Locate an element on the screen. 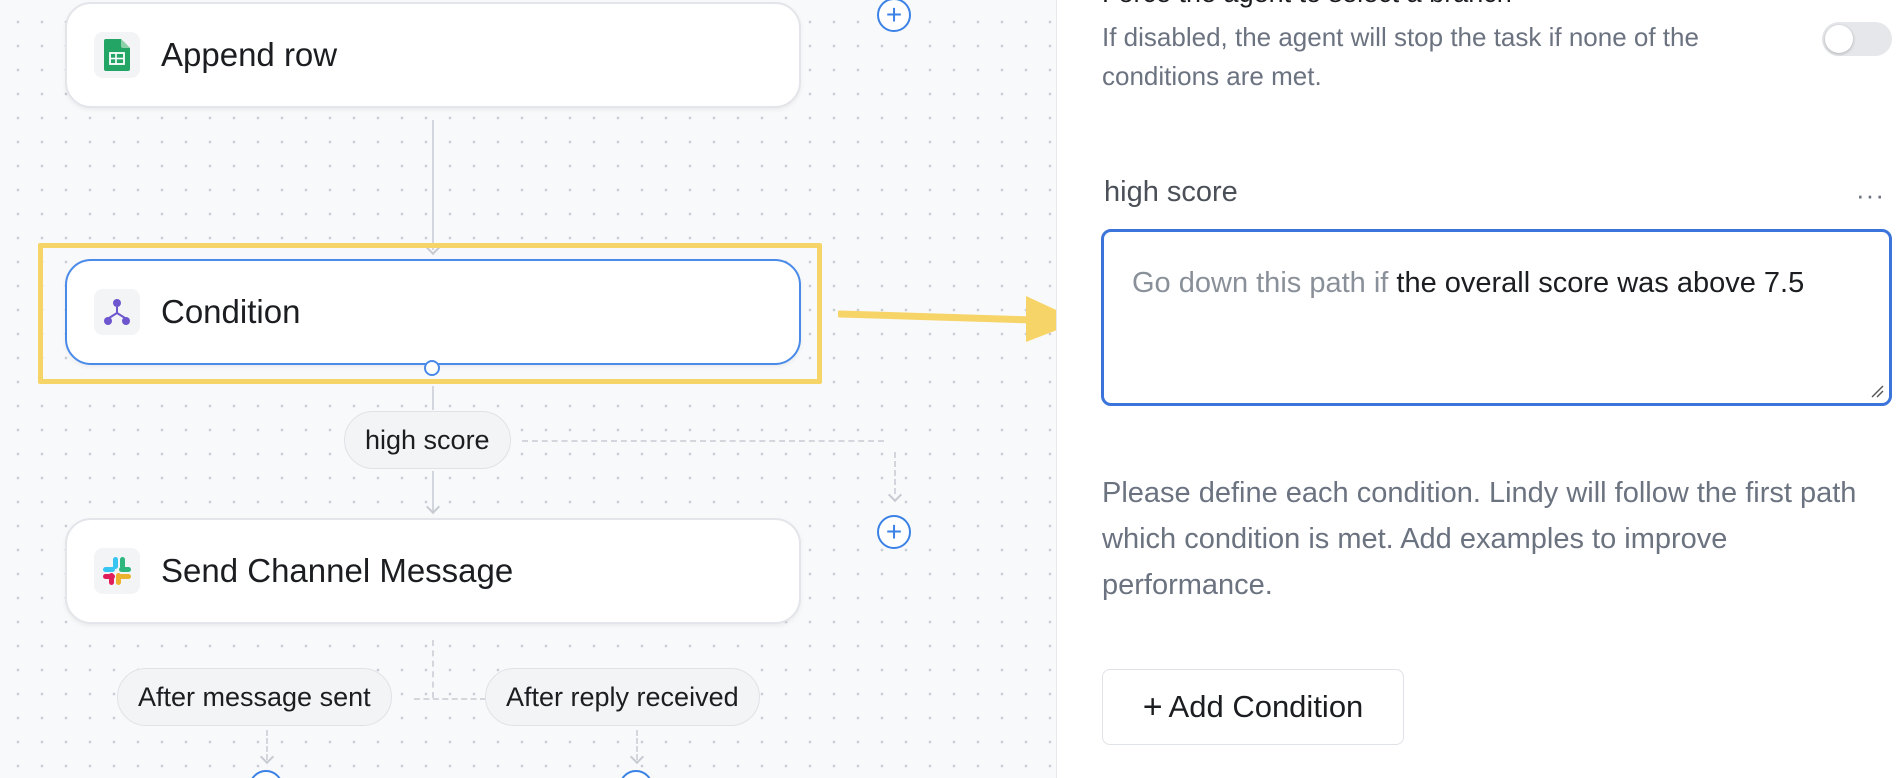  google-sheets-icon is located at coordinates (117, 55).